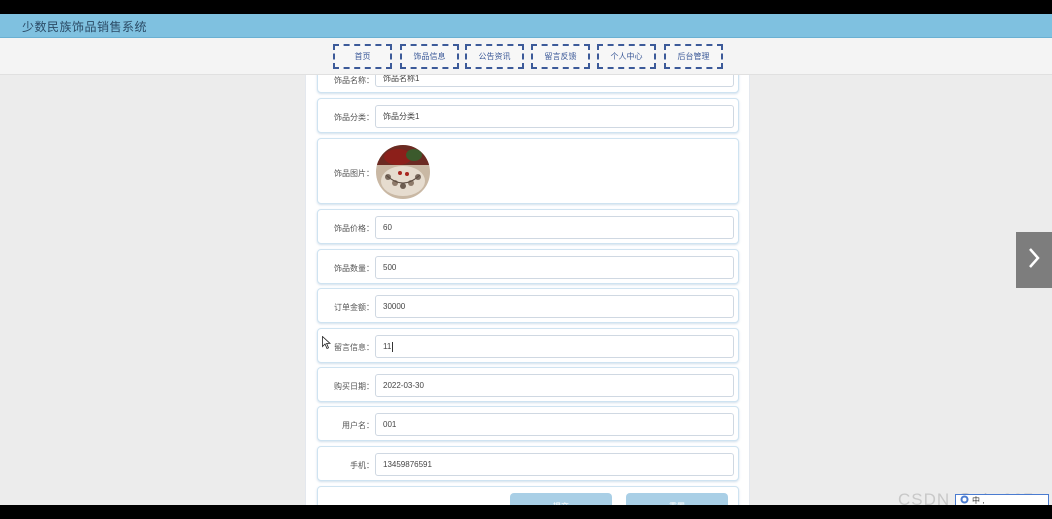 This screenshot has width=1052, height=519. What do you see at coordinates (526, 512) in the screenshot?
I see `screen-bottom-border` at bounding box center [526, 512].